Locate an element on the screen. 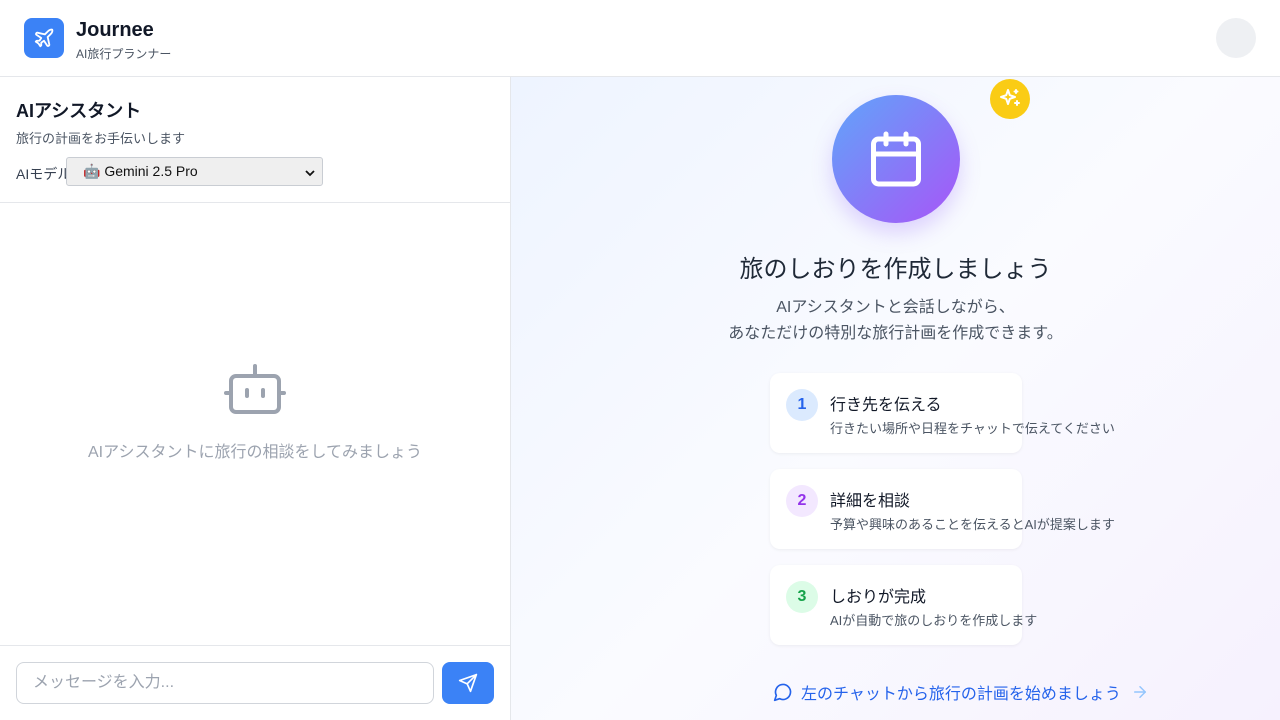 The image size is (1280, 720). send-button is located at coordinates (468, 683).